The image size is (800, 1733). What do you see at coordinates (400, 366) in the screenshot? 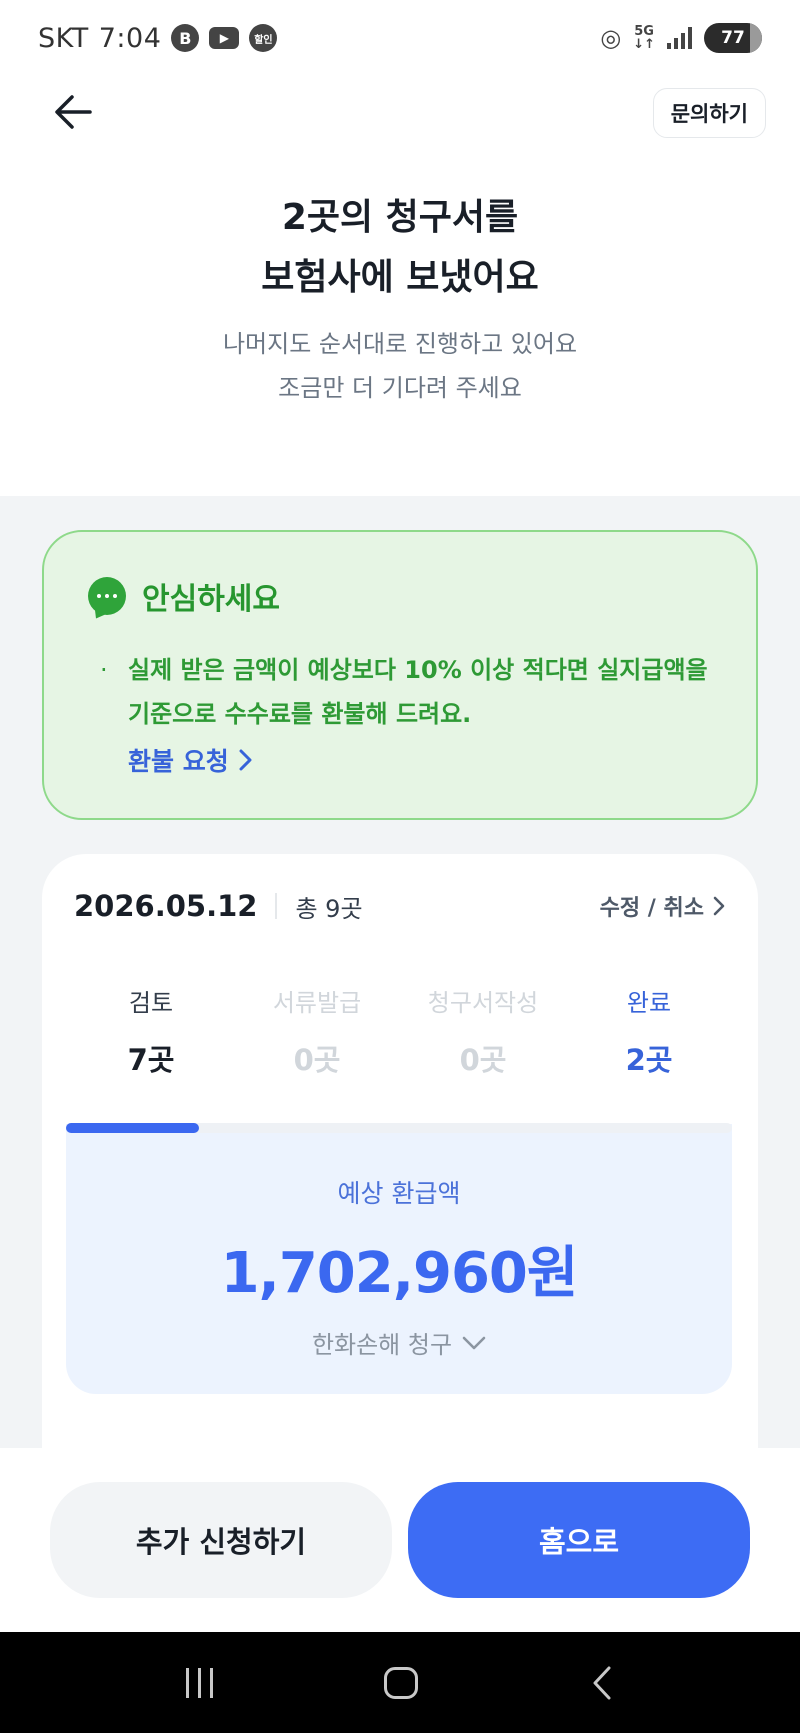
I see `page-subtitle: 나머지도 순서대로 진행하고 있어요 조금만 더 기다려 주세요` at bounding box center [400, 366].